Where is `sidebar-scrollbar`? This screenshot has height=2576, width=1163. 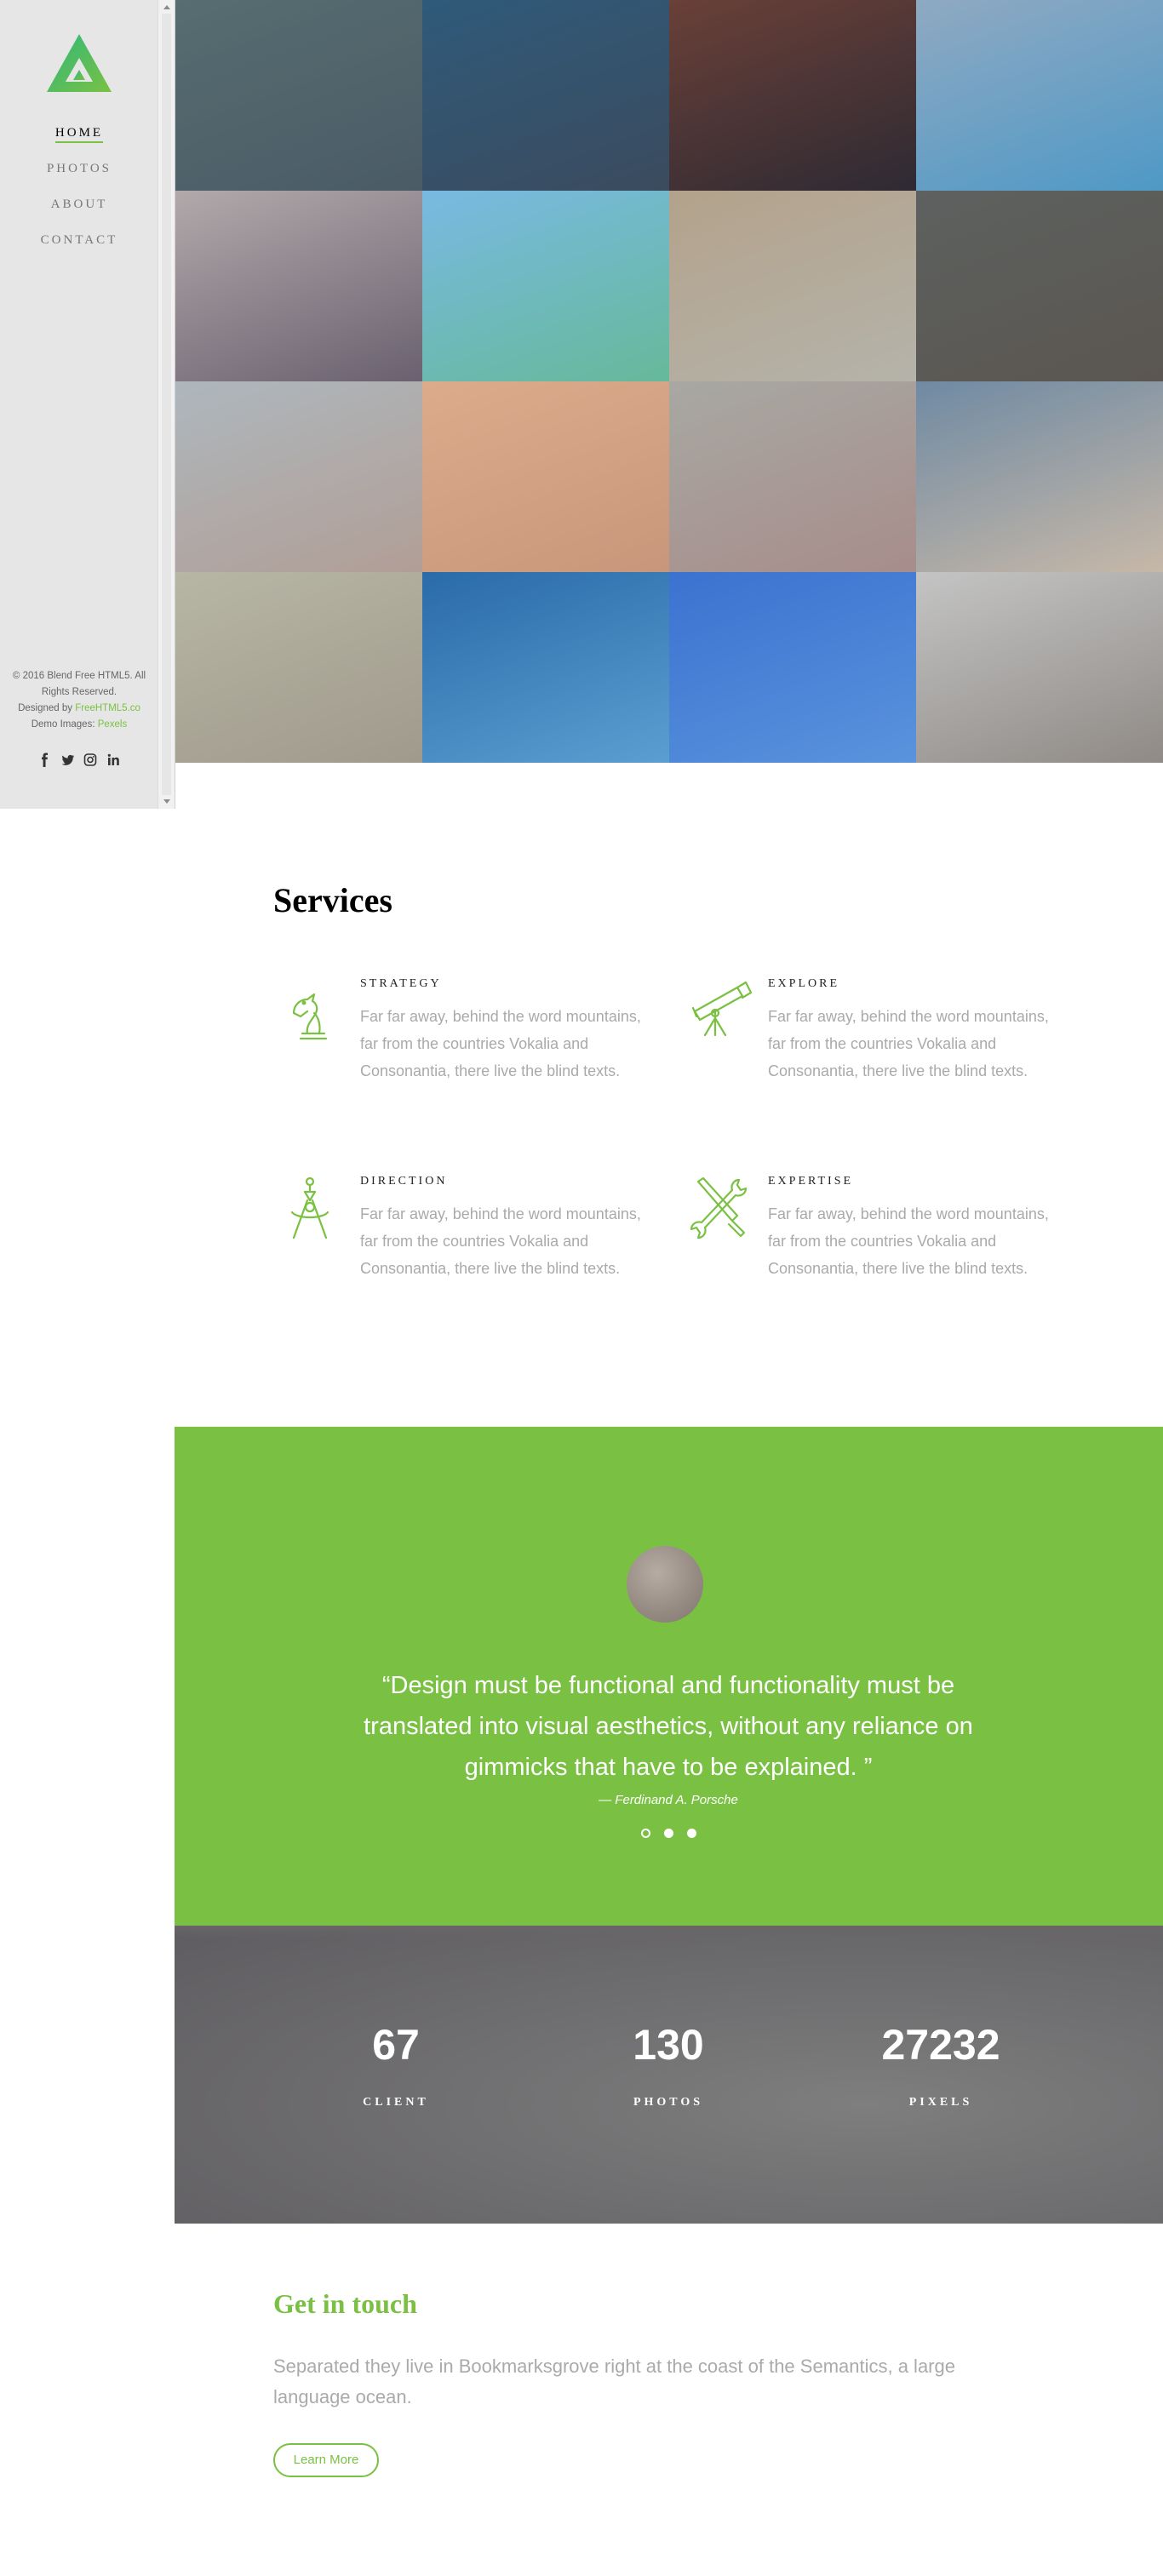
sidebar-scrollbar is located at coordinates (166, 404).